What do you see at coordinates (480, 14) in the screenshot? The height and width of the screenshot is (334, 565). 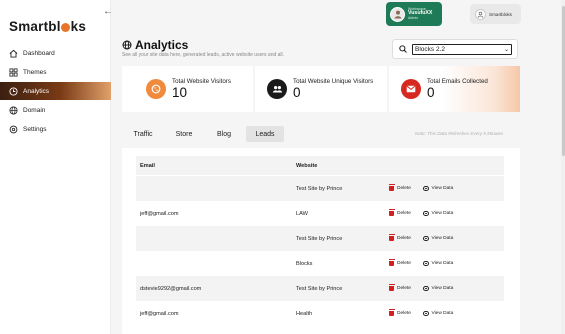 I see `store-avatar-icon` at bounding box center [480, 14].